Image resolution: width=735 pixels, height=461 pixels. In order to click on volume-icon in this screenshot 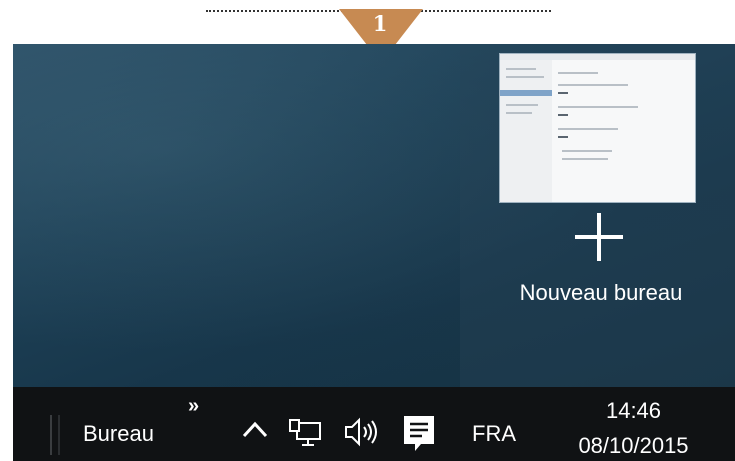, I will do `click(363, 432)`.